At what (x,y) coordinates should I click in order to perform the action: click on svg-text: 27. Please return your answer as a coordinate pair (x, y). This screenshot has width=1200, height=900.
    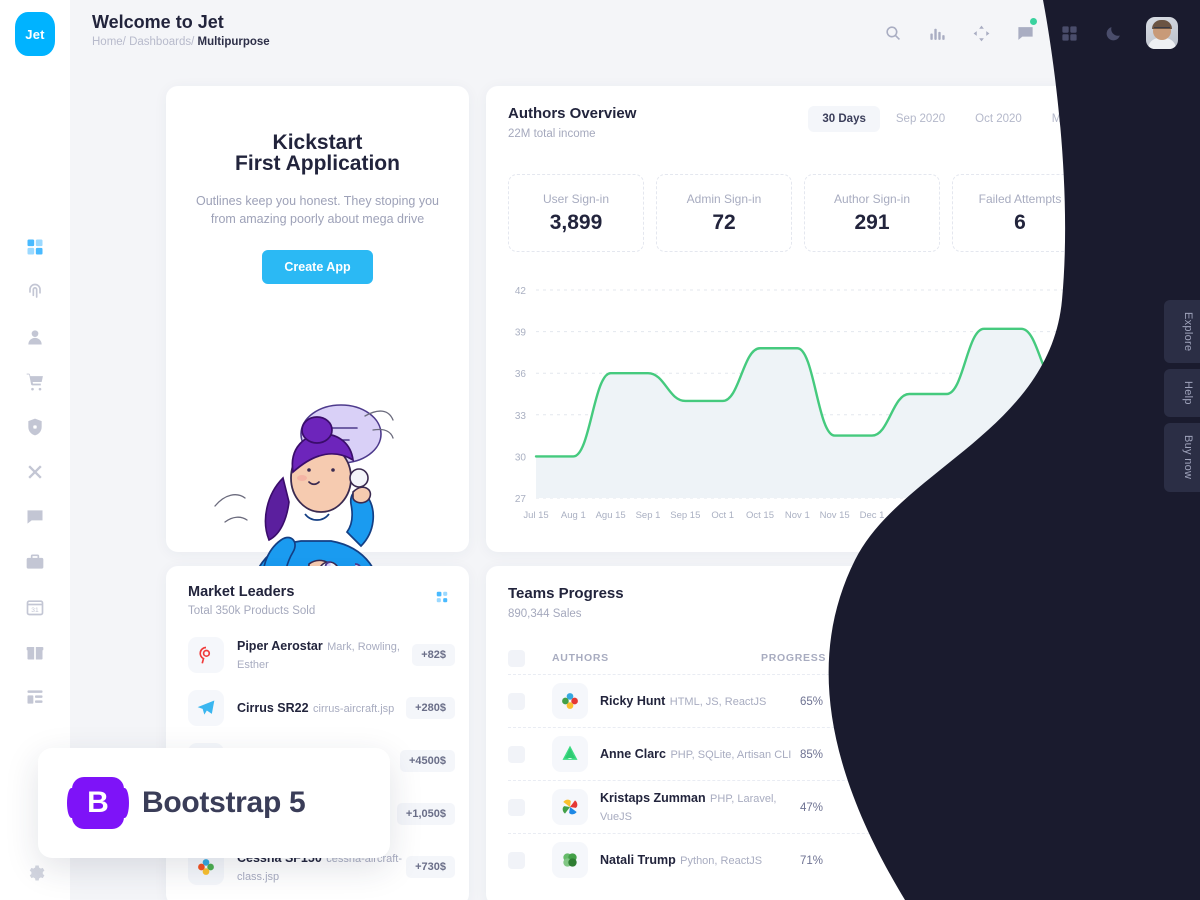
    Looking at the image, I should click on (521, 499).